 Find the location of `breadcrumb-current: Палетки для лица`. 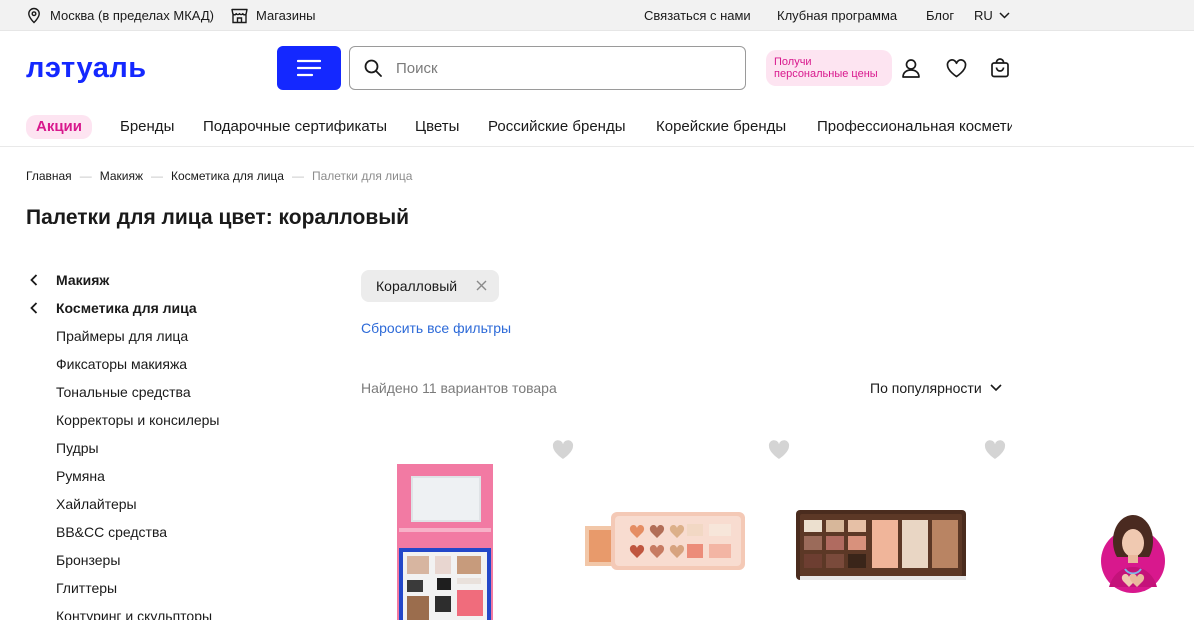

breadcrumb-current: Палетки для лица is located at coordinates (362, 176).